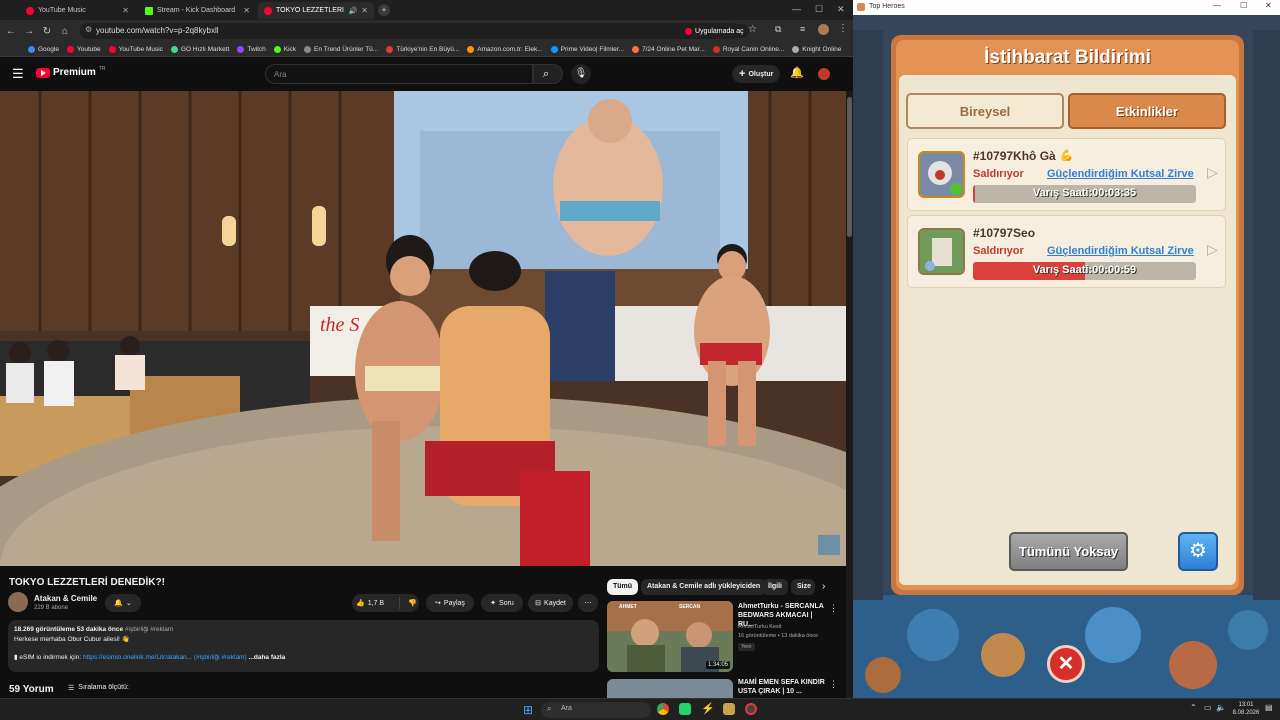 This screenshot has height=720, width=1280. What do you see at coordinates (760, 627) in the screenshot?
I see `recommended-channel: AhmetTurku Kesit` at bounding box center [760, 627].